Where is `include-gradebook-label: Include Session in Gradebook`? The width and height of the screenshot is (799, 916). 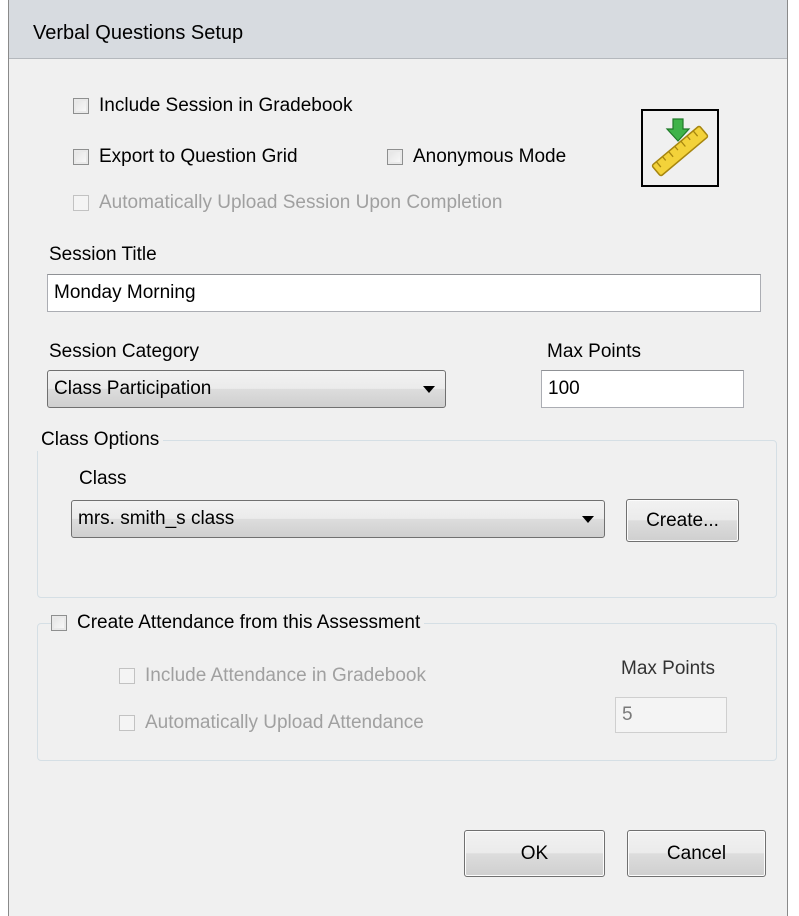 include-gradebook-label: Include Session in Gradebook is located at coordinates (226, 105).